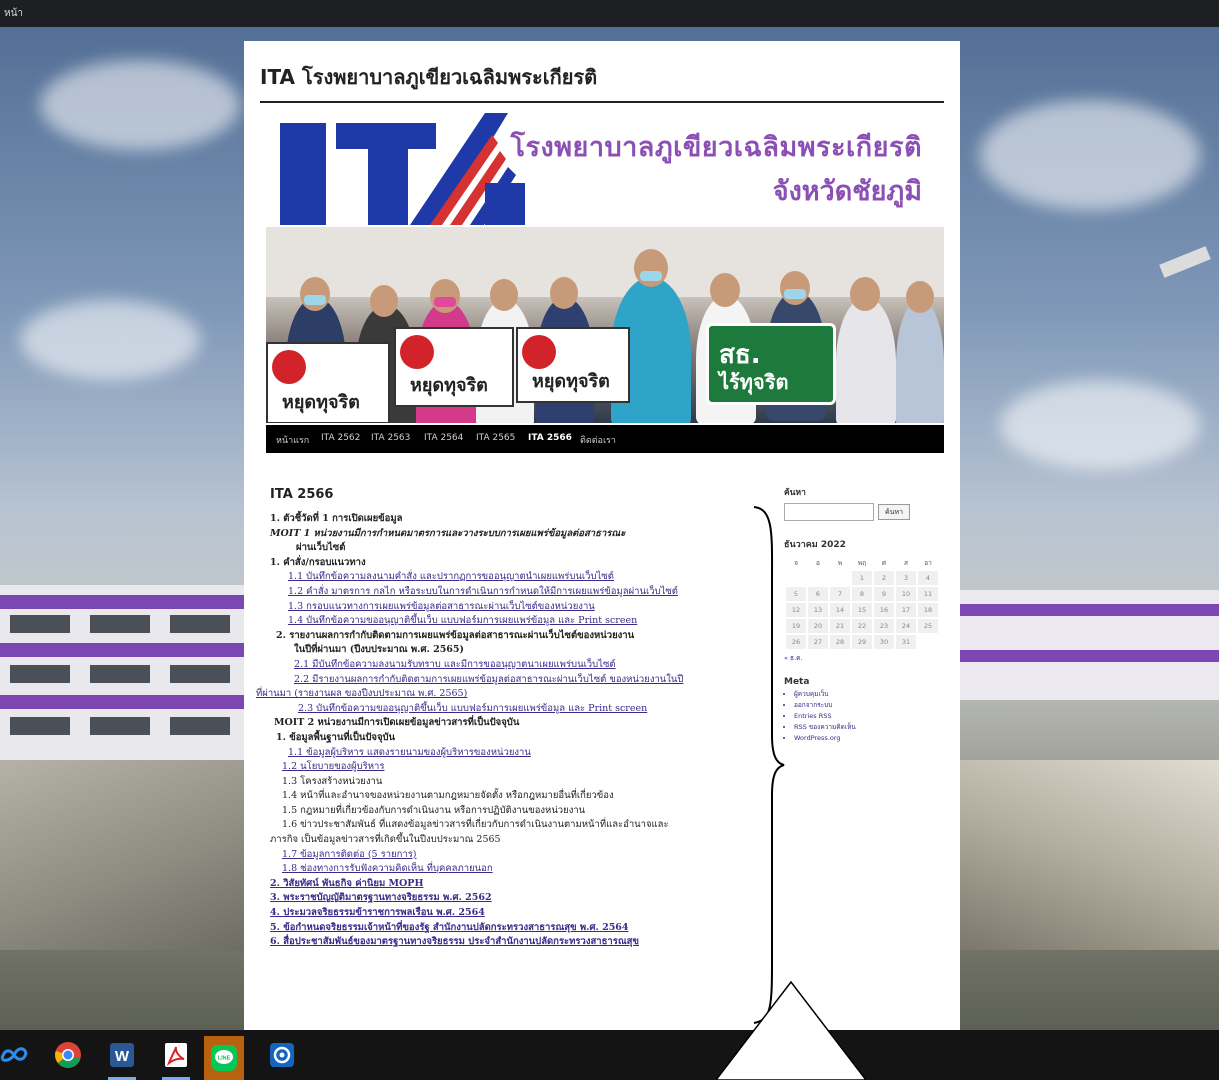  What do you see at coordinates (550, 438) in the screenshot?
I see `nav-item-ita-2566: ITA 2566` at bounding box center [550, 438].